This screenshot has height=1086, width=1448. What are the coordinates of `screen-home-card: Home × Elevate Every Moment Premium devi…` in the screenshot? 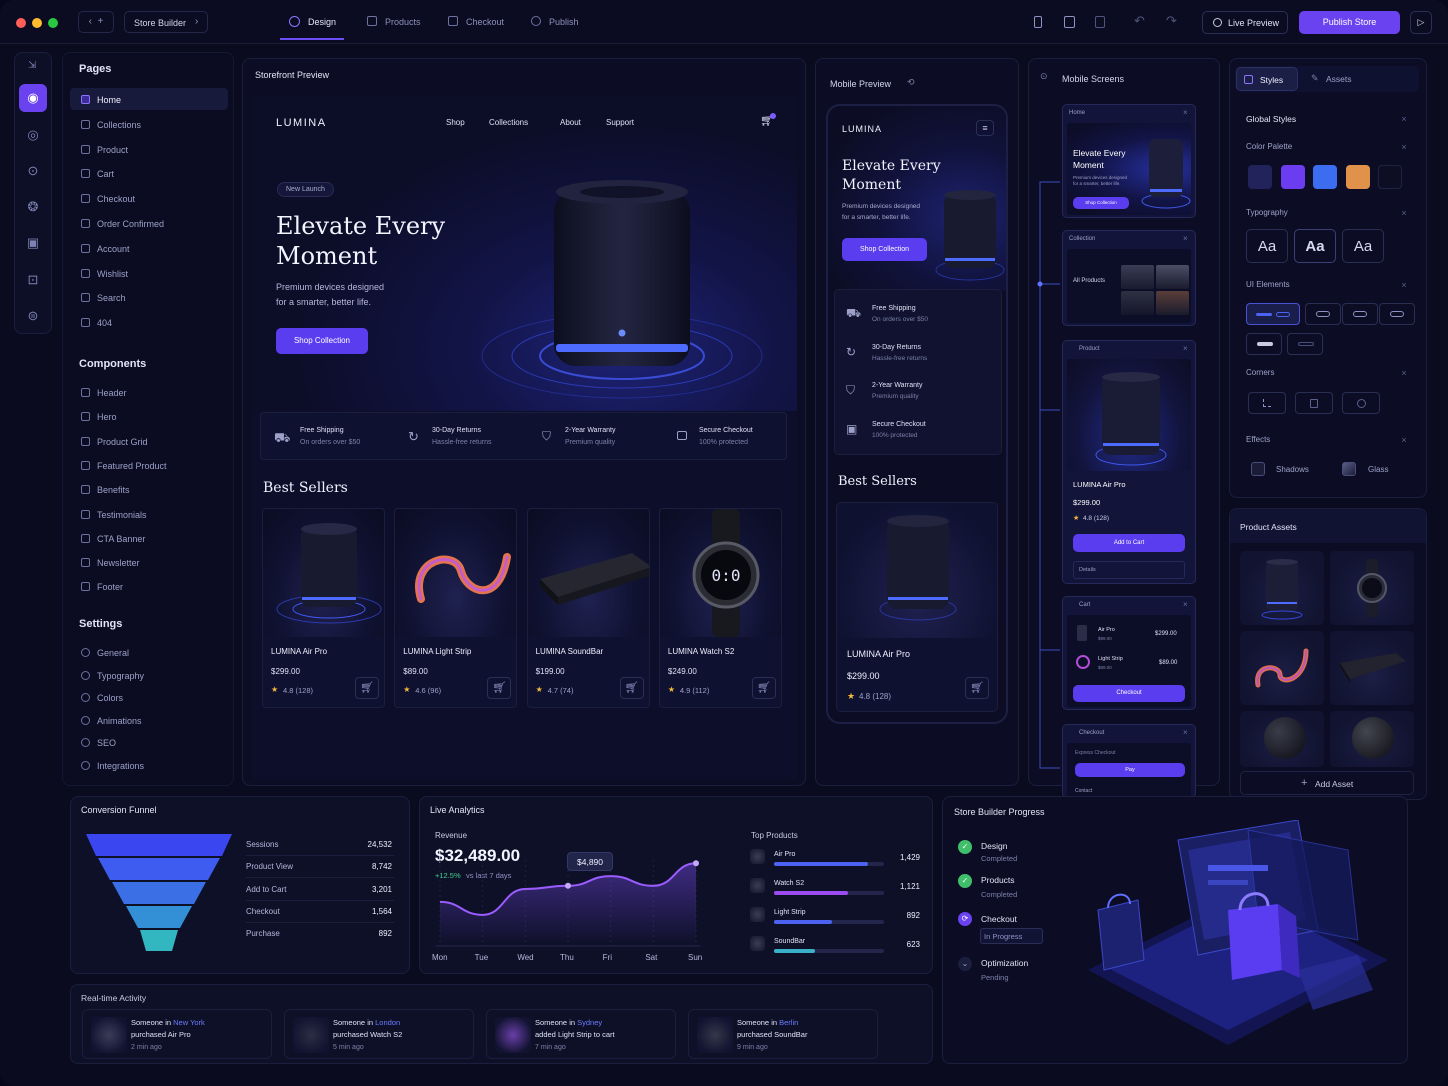 It's located at (1129, 161).